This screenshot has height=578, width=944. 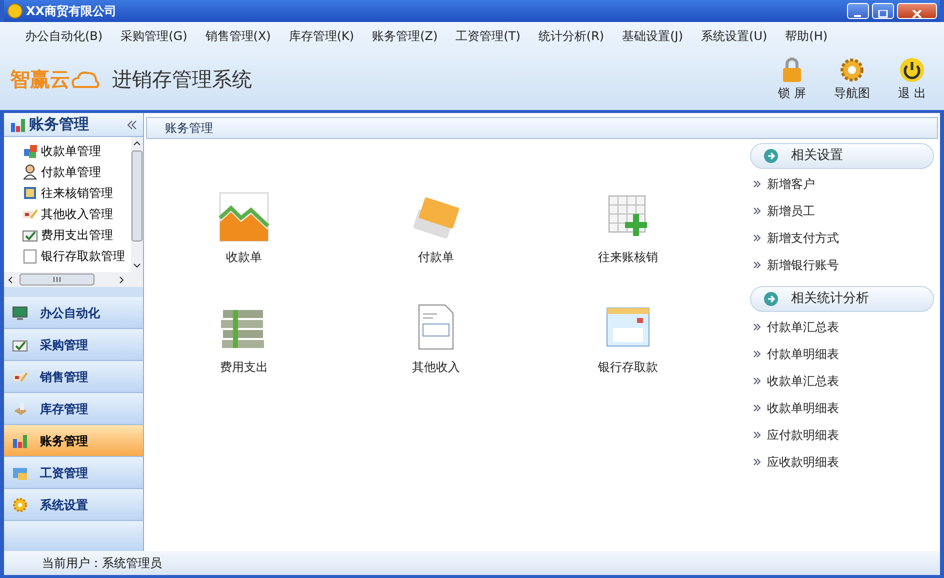 I want to click on menu-item: 系统设置(U), so click(x=734, y=36).